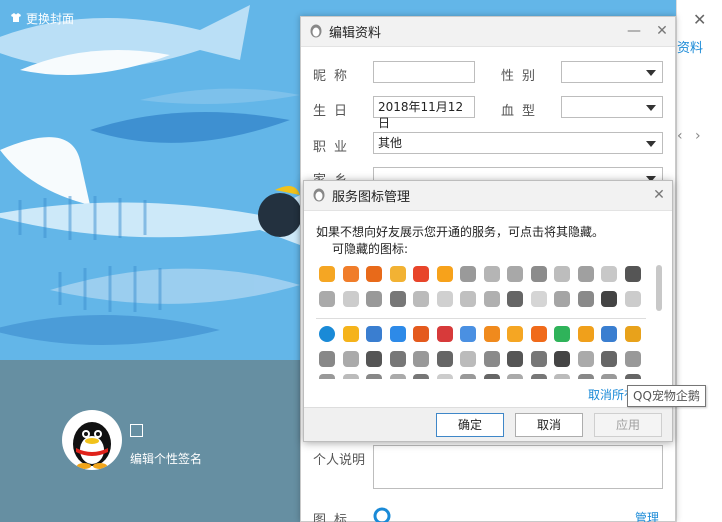 This screenshot has width=722, height=522. I want to click on chevron-left-icon: ‹, so click(680, 136).